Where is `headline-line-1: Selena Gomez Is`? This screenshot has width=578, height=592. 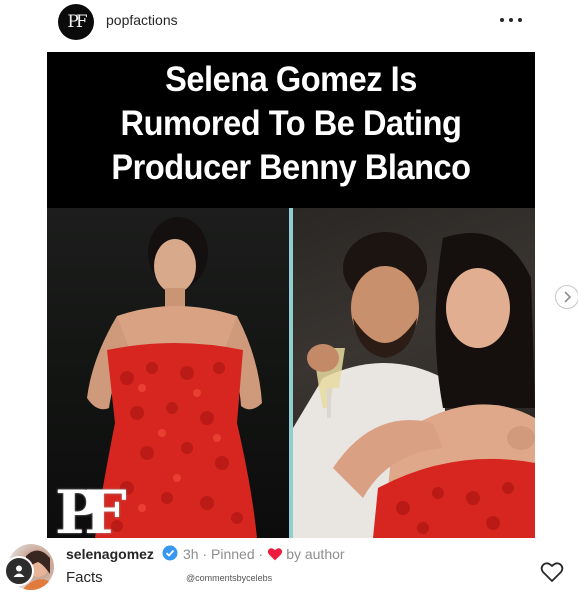 headline-line-1: Selena Gomez Is is located at coordinates (291, 79).